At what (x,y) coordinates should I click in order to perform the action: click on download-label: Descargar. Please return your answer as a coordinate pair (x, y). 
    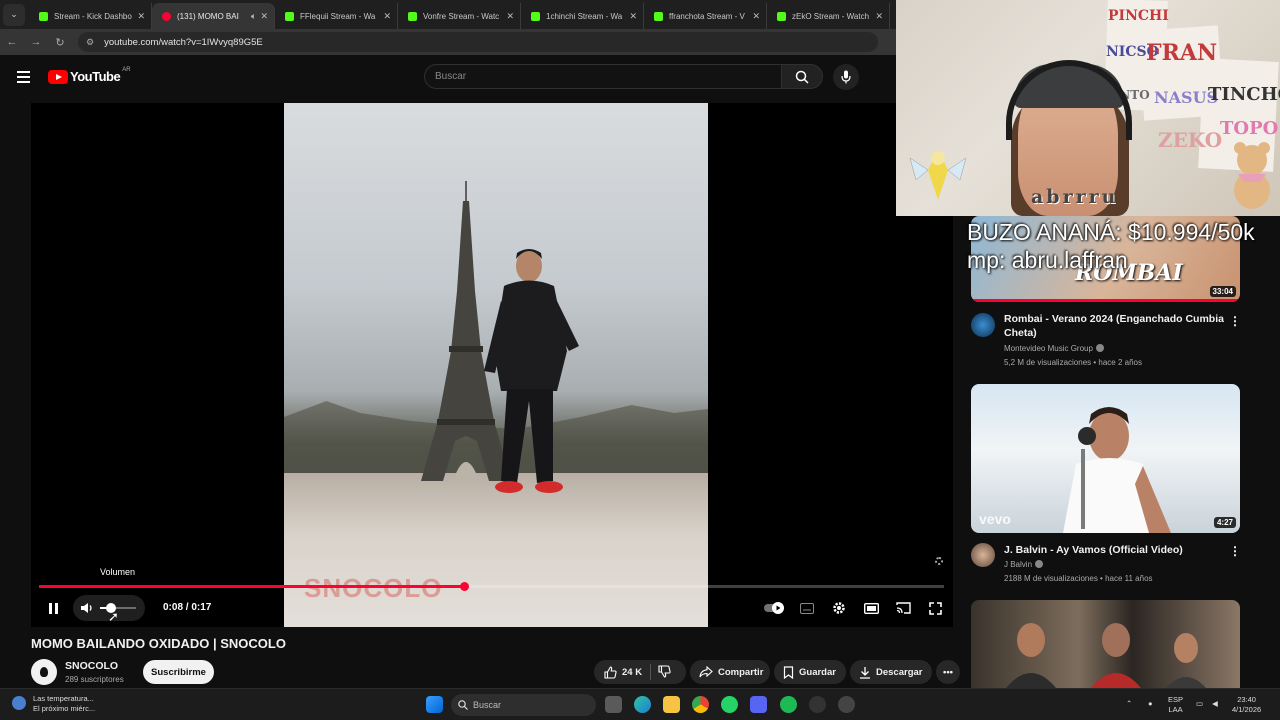
    Looking at the image, I should click on (899, 672).